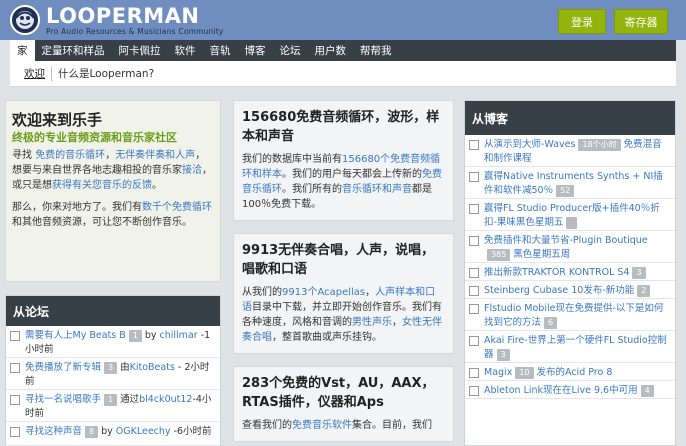 This screenshot has height=446, width=686. I want to click on login-button: 登录, so click(582, 21).